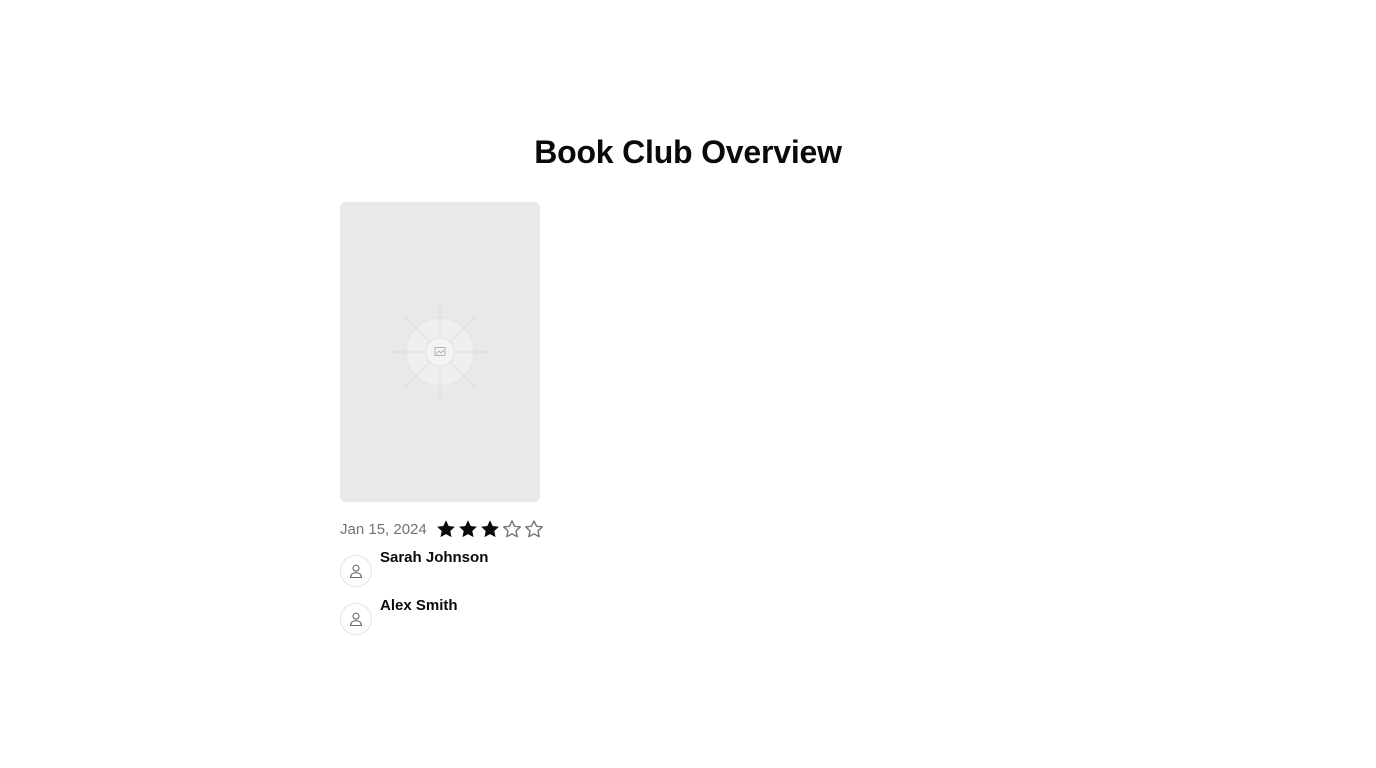 This screenshot has height=768, width=1376. I want to click on member-item: Alex Smith, so click(440, 616).